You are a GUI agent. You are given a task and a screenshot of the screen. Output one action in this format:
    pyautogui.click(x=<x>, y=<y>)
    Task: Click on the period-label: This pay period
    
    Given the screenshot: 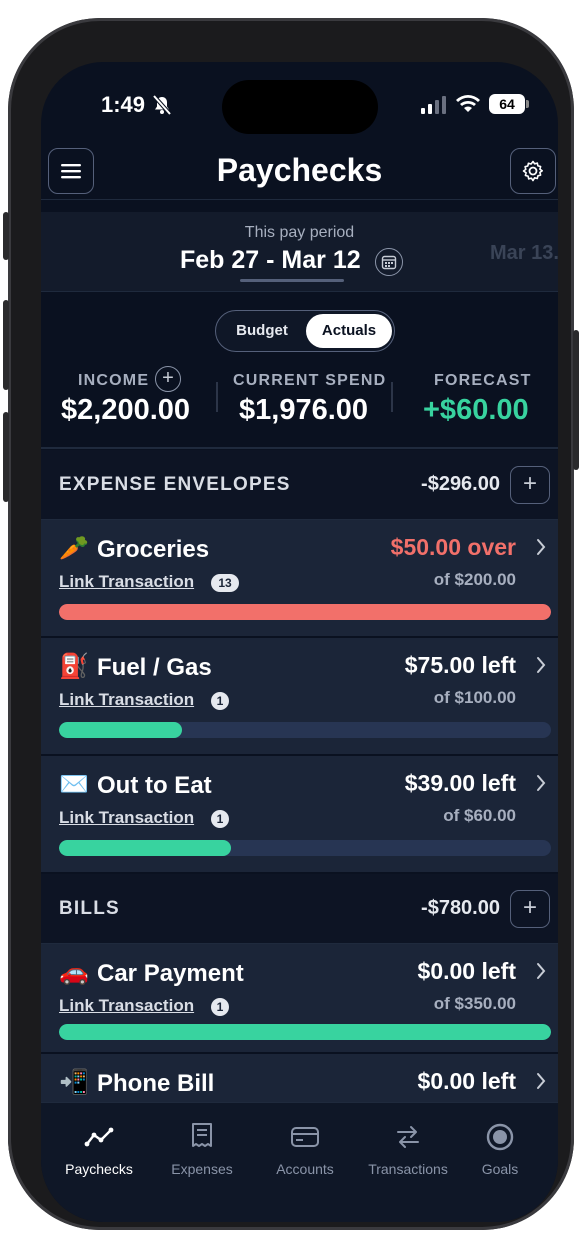 What is the action you would take?
    pyautogui.click(x=299, y=232)
    